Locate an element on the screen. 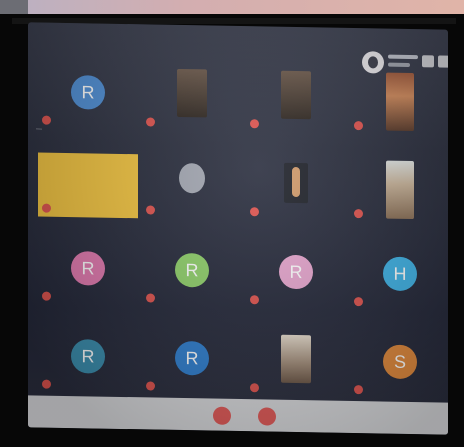 This screenshot has width=464, height=447. participant-avatar: S is located at coordinates (400, 362).